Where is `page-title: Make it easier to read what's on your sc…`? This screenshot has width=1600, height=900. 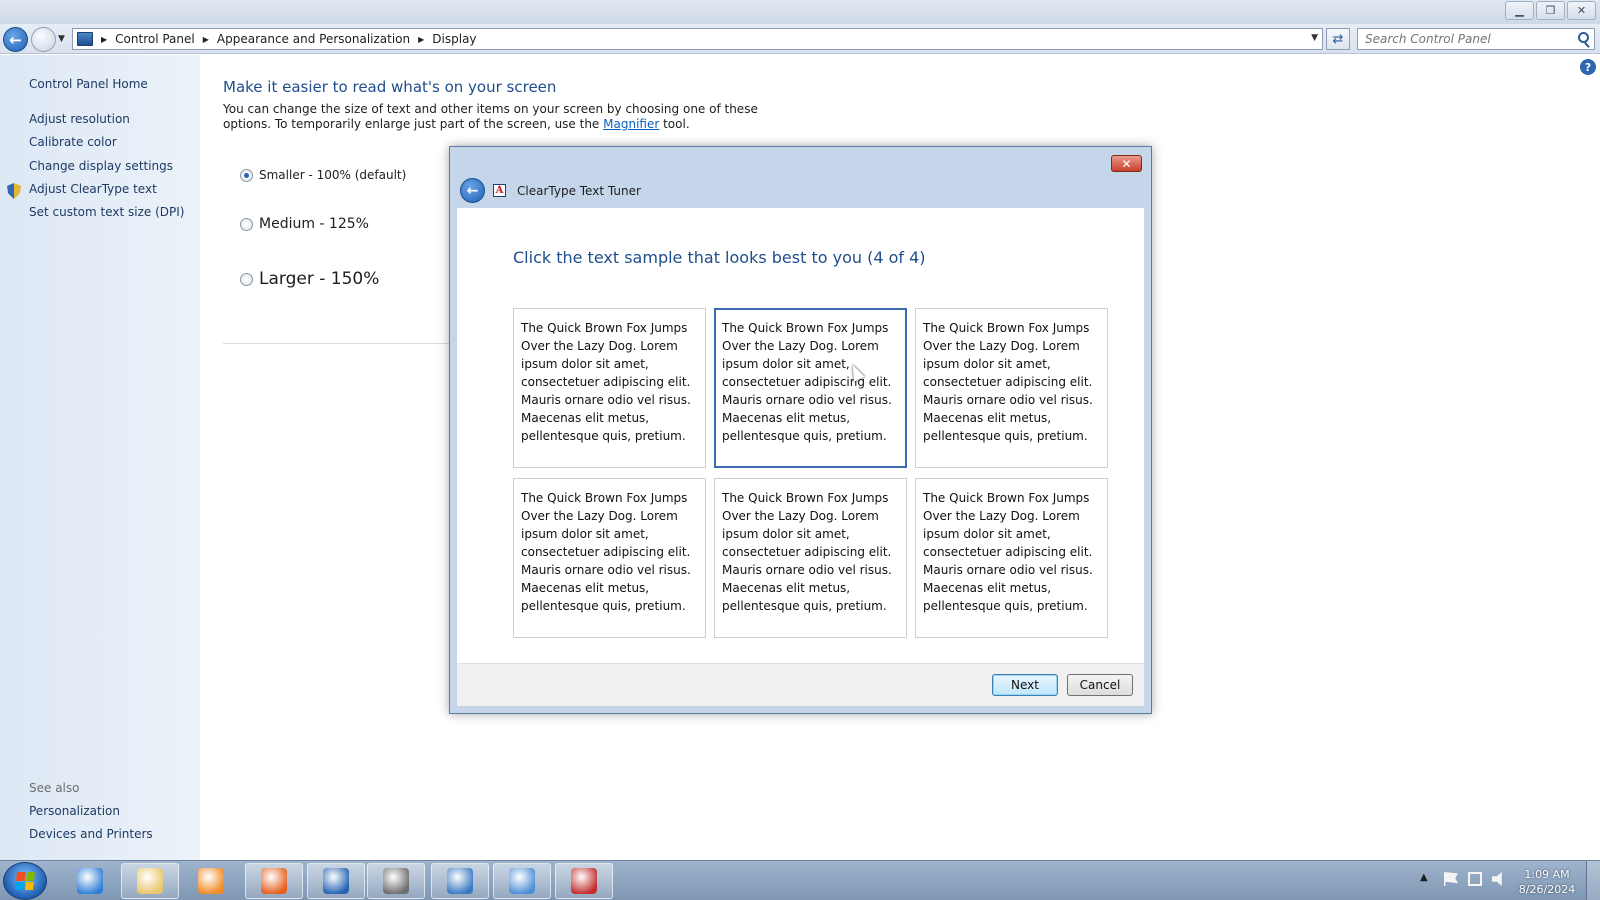 page-title: Make it easier to read what's on your sc… is located at coordinates (390, 87).